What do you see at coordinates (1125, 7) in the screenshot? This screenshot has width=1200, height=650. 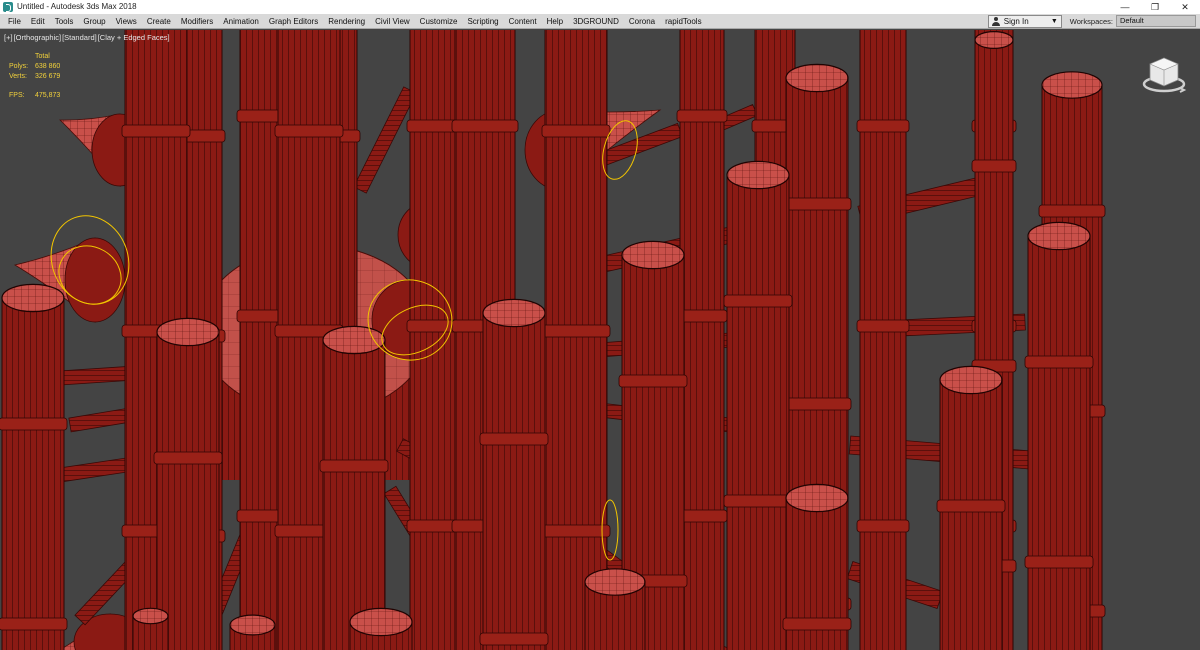 I see `minimize-button: —` at bounding box center [1125, 7].